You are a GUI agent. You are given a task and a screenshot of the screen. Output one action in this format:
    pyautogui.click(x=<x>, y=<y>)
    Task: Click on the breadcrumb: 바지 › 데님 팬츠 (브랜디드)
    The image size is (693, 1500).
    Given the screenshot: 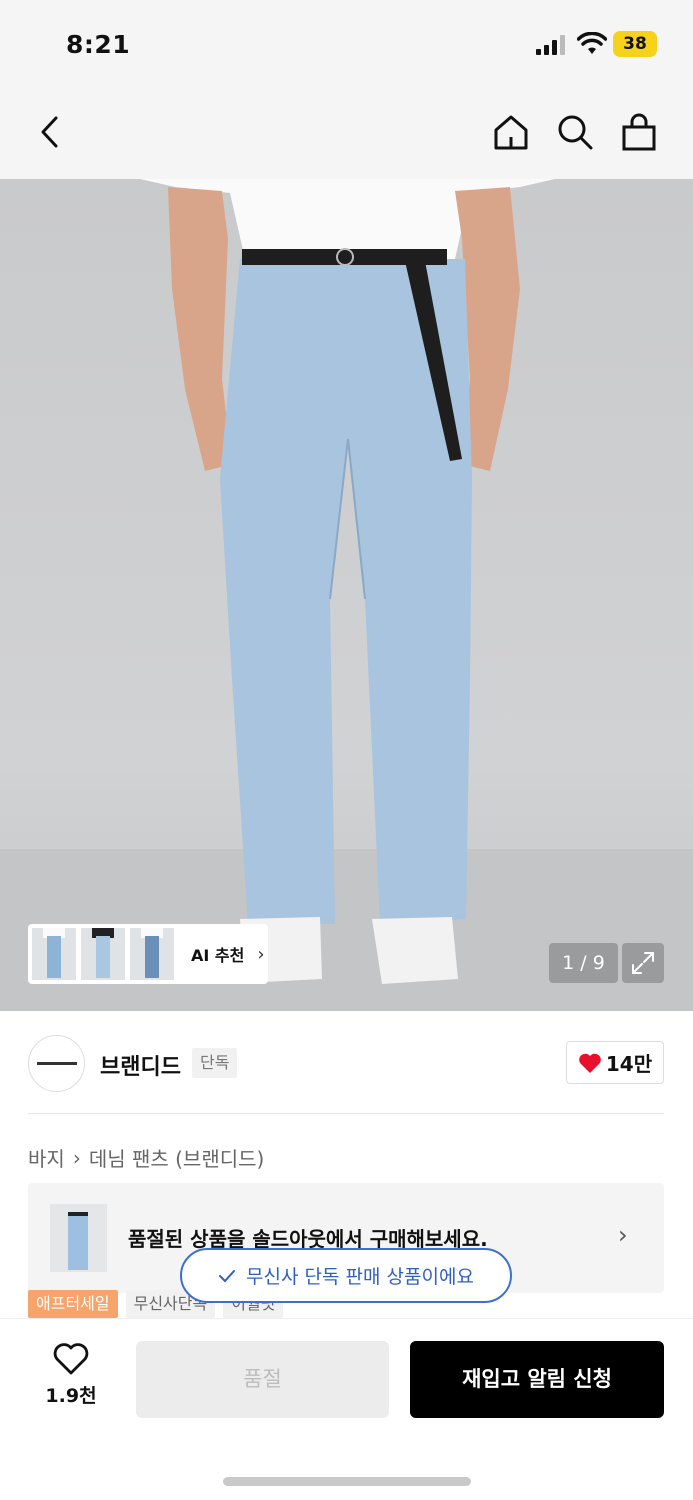 What is the action you would take?
    pyautogui.click(x=146, y=1157)
    